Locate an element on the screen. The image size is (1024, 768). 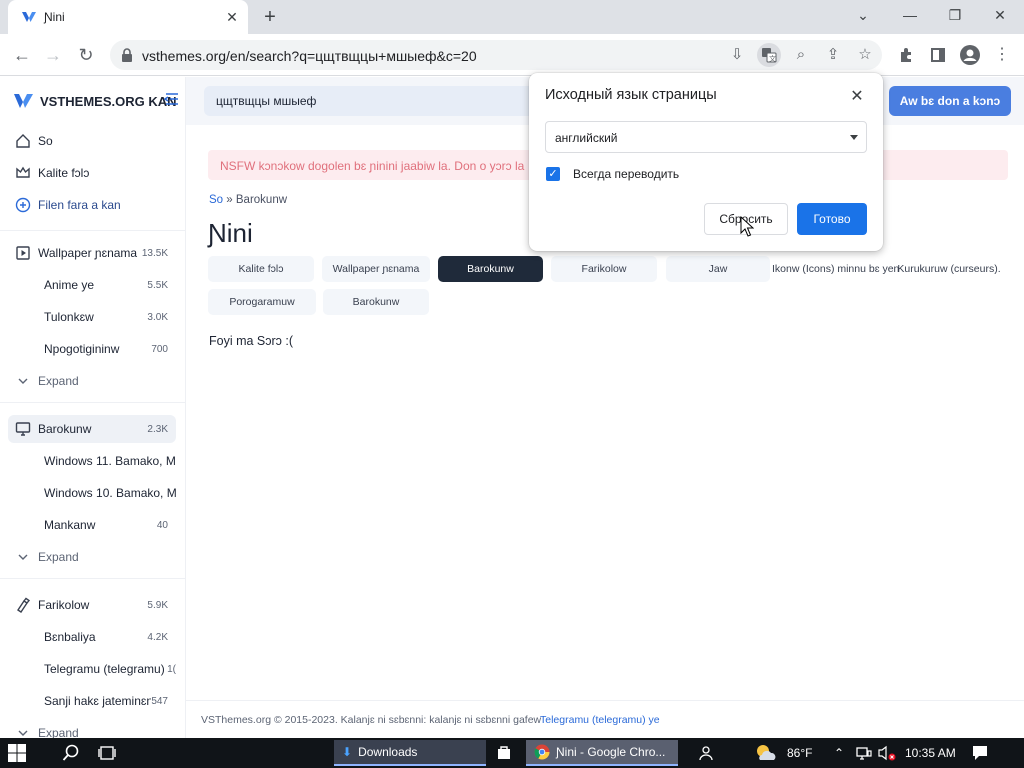
crown-icon is located at coordinates (23, 173).